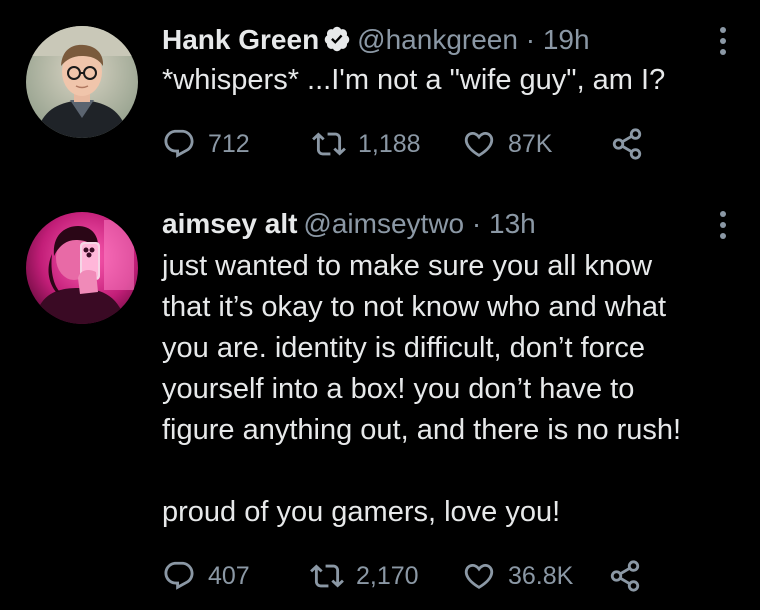 This screenshot has width=760, height=610. I want to click on display-name: aimsey alt, so click(229, 223).